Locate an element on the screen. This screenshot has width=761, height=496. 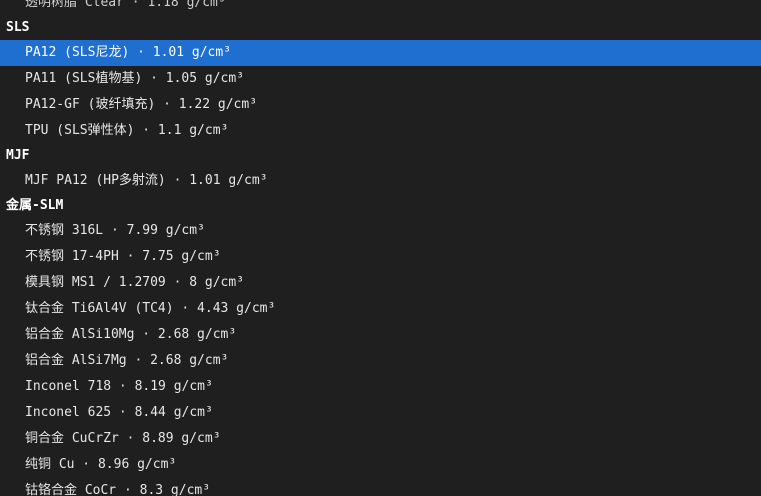
option-alsi10mg: 铝合金 AlSi10Mg · 2.68 g/cm³ is located at coordinates (380, 335).